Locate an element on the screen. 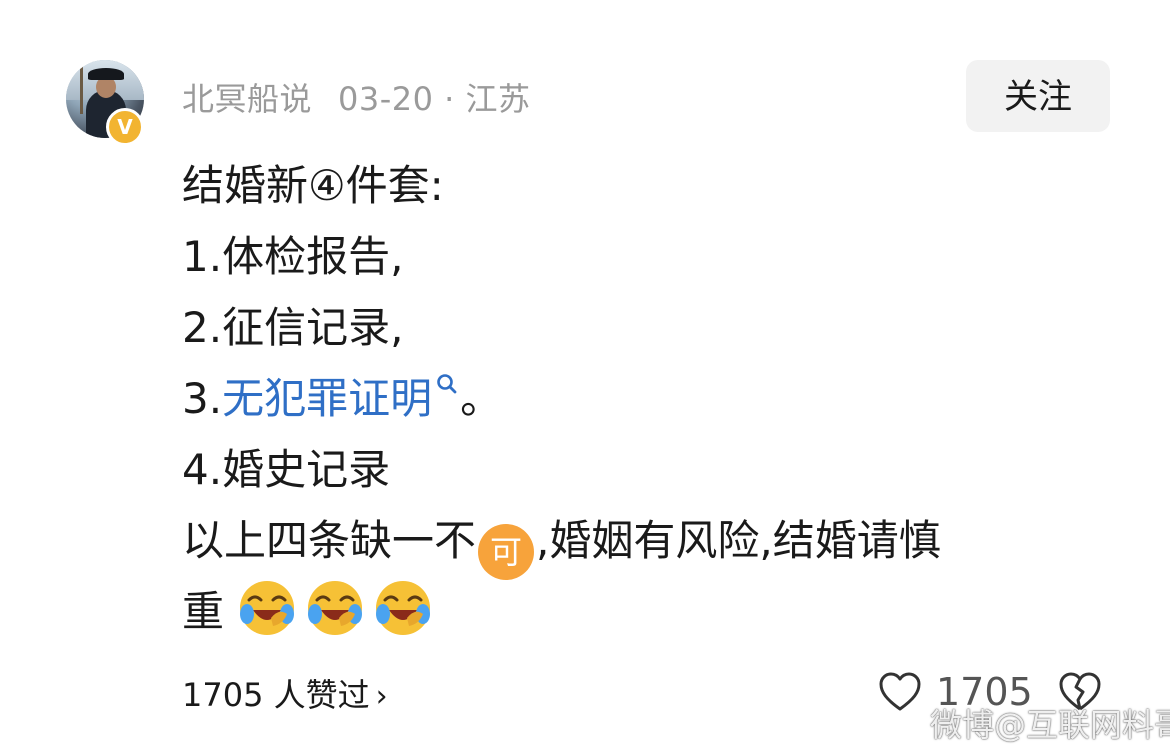  post-line: 3.无犯罪证明。 is located at coordinates (652, 398).